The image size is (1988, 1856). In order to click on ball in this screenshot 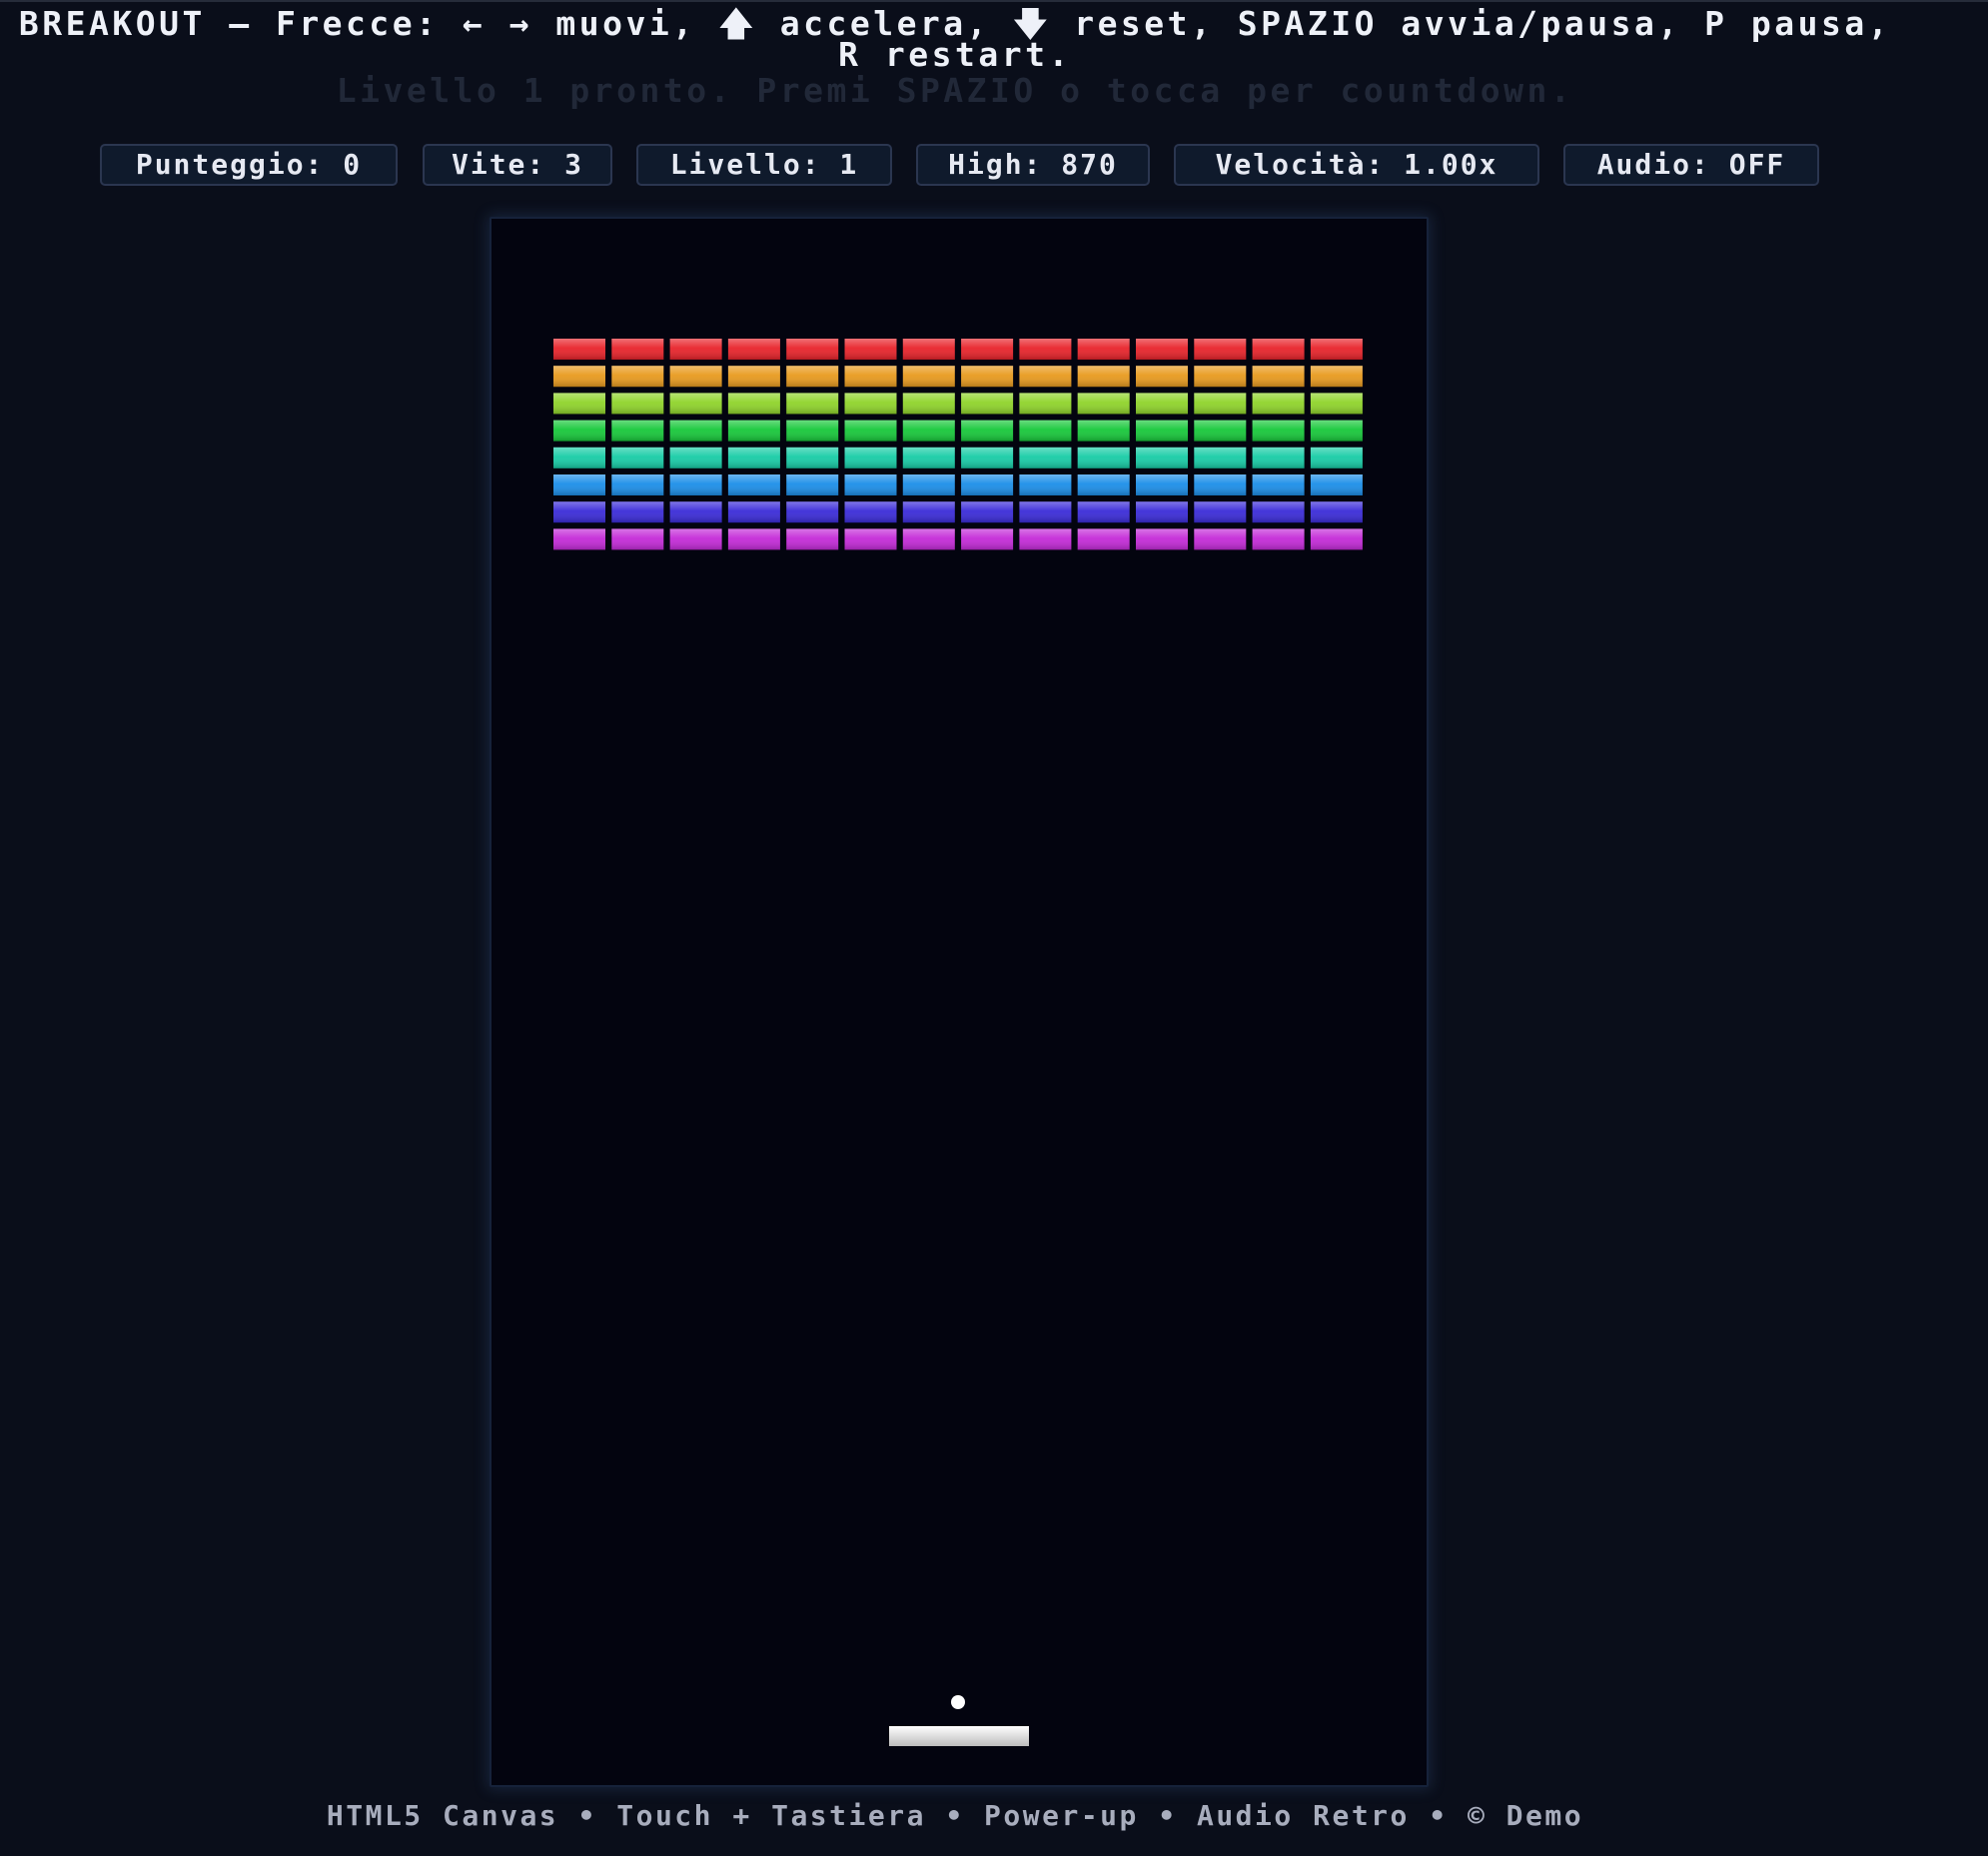, I will do `click(958, 1702)`.